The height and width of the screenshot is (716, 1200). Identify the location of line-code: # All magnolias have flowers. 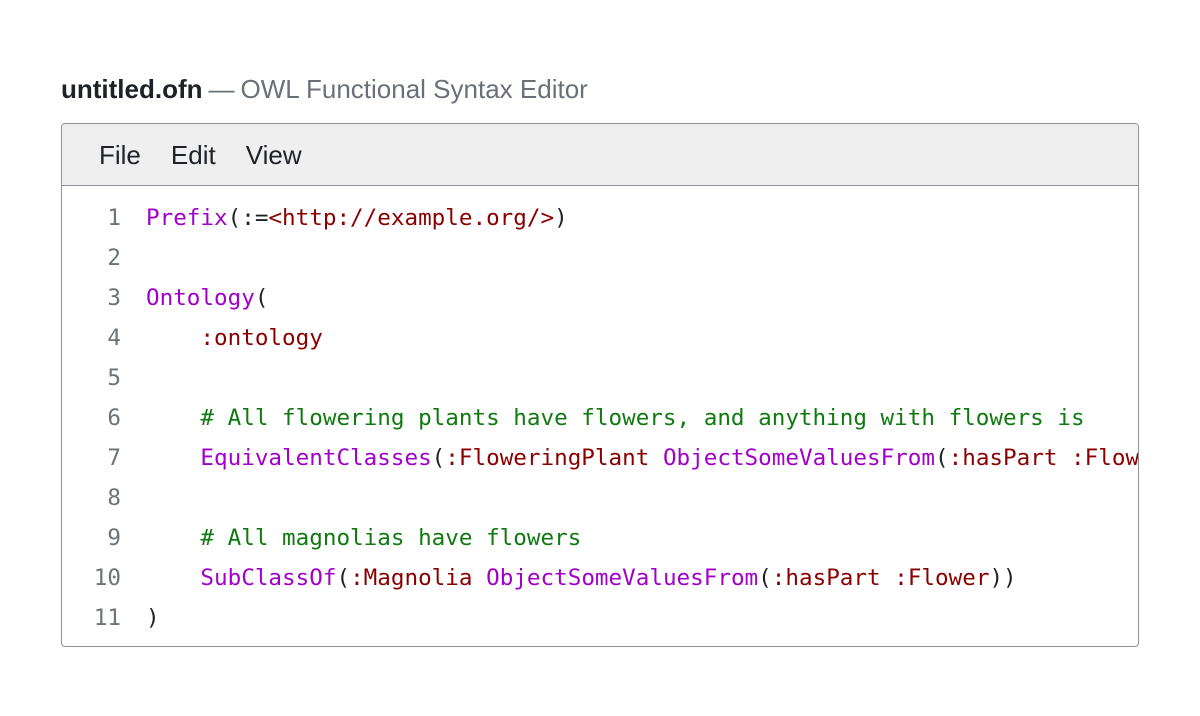
(363, 538).